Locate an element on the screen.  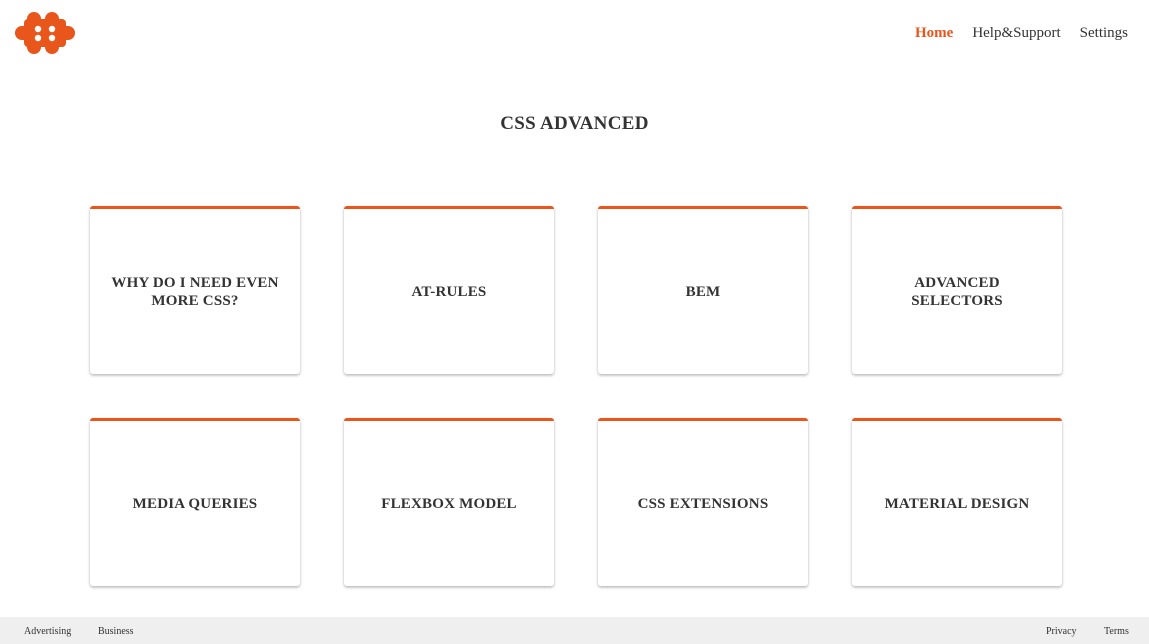
topic-card-css-extensions: CSS EXTENSIONS is located at coordinates (703, 502).